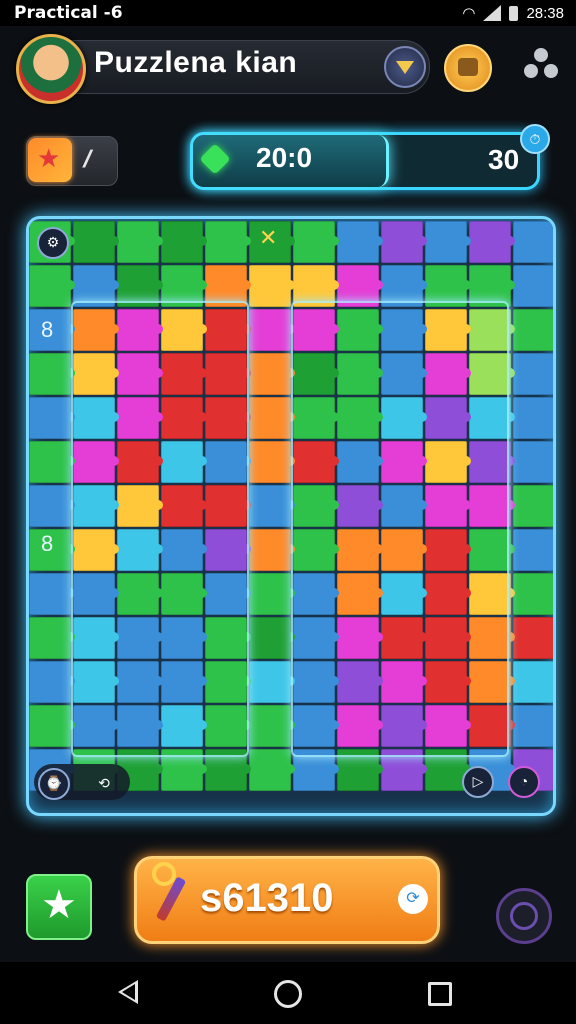  Describe the element at coordinates (535, 139) in the screenshot. I see `timer-badge-icon: ⏱` at that location.